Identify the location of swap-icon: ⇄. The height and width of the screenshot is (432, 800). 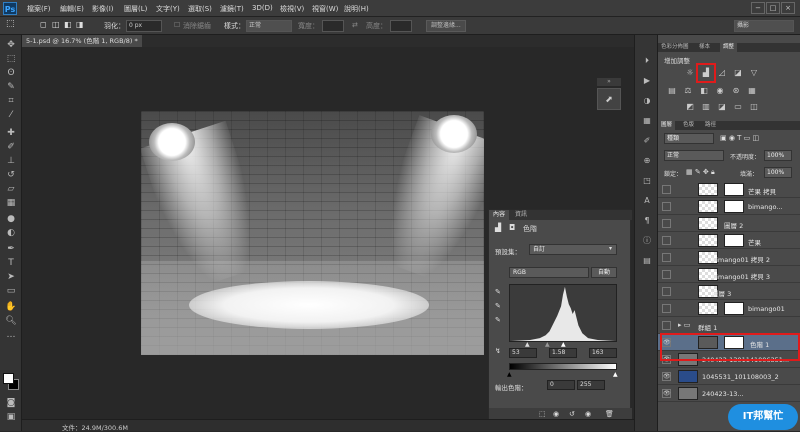
(355, 25).